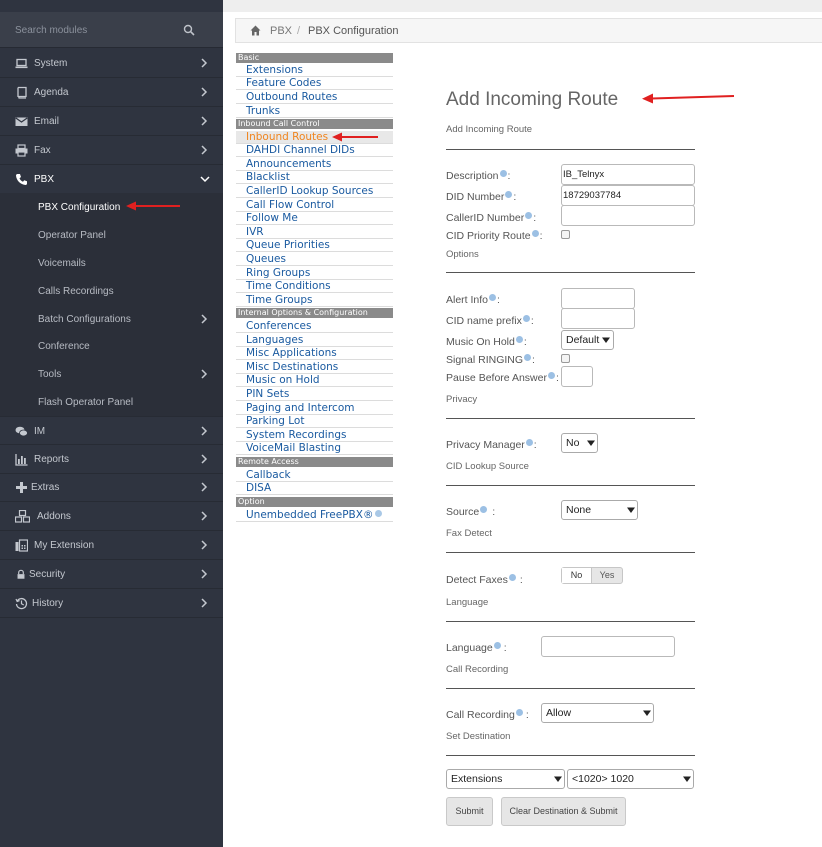 The image size is (822, 847). What do you see at coordinates (54, 516) in the screenshot?
I see `sidebar-item-label: Addons` at bounding box center [54, 516].